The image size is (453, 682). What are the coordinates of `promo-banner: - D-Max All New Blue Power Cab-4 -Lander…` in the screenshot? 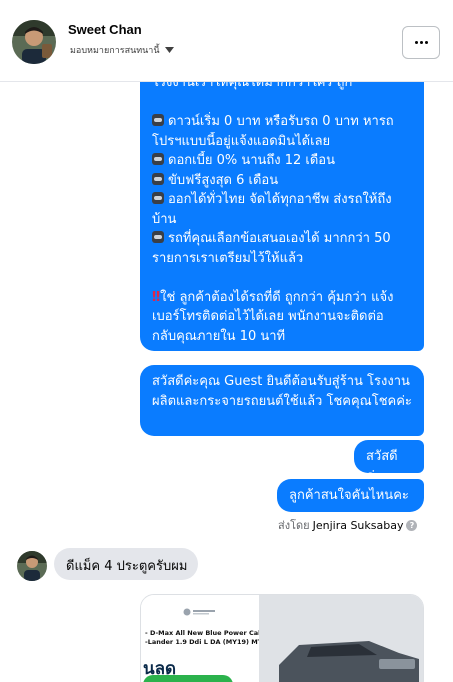 It's located at (205, 638).